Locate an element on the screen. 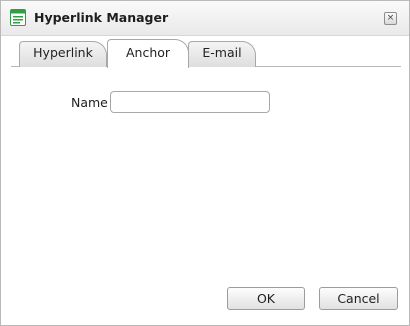  tab-label: Hyperlink is located at coordinates (63, 52).